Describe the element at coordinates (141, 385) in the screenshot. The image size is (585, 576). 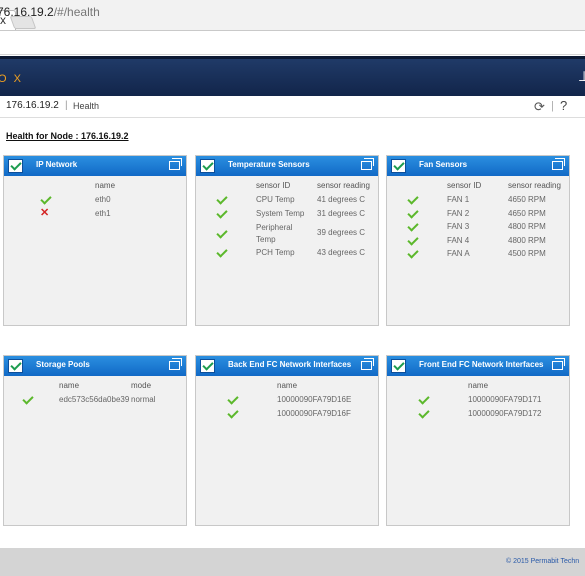
I see `column-header-mode: mode` at that location.